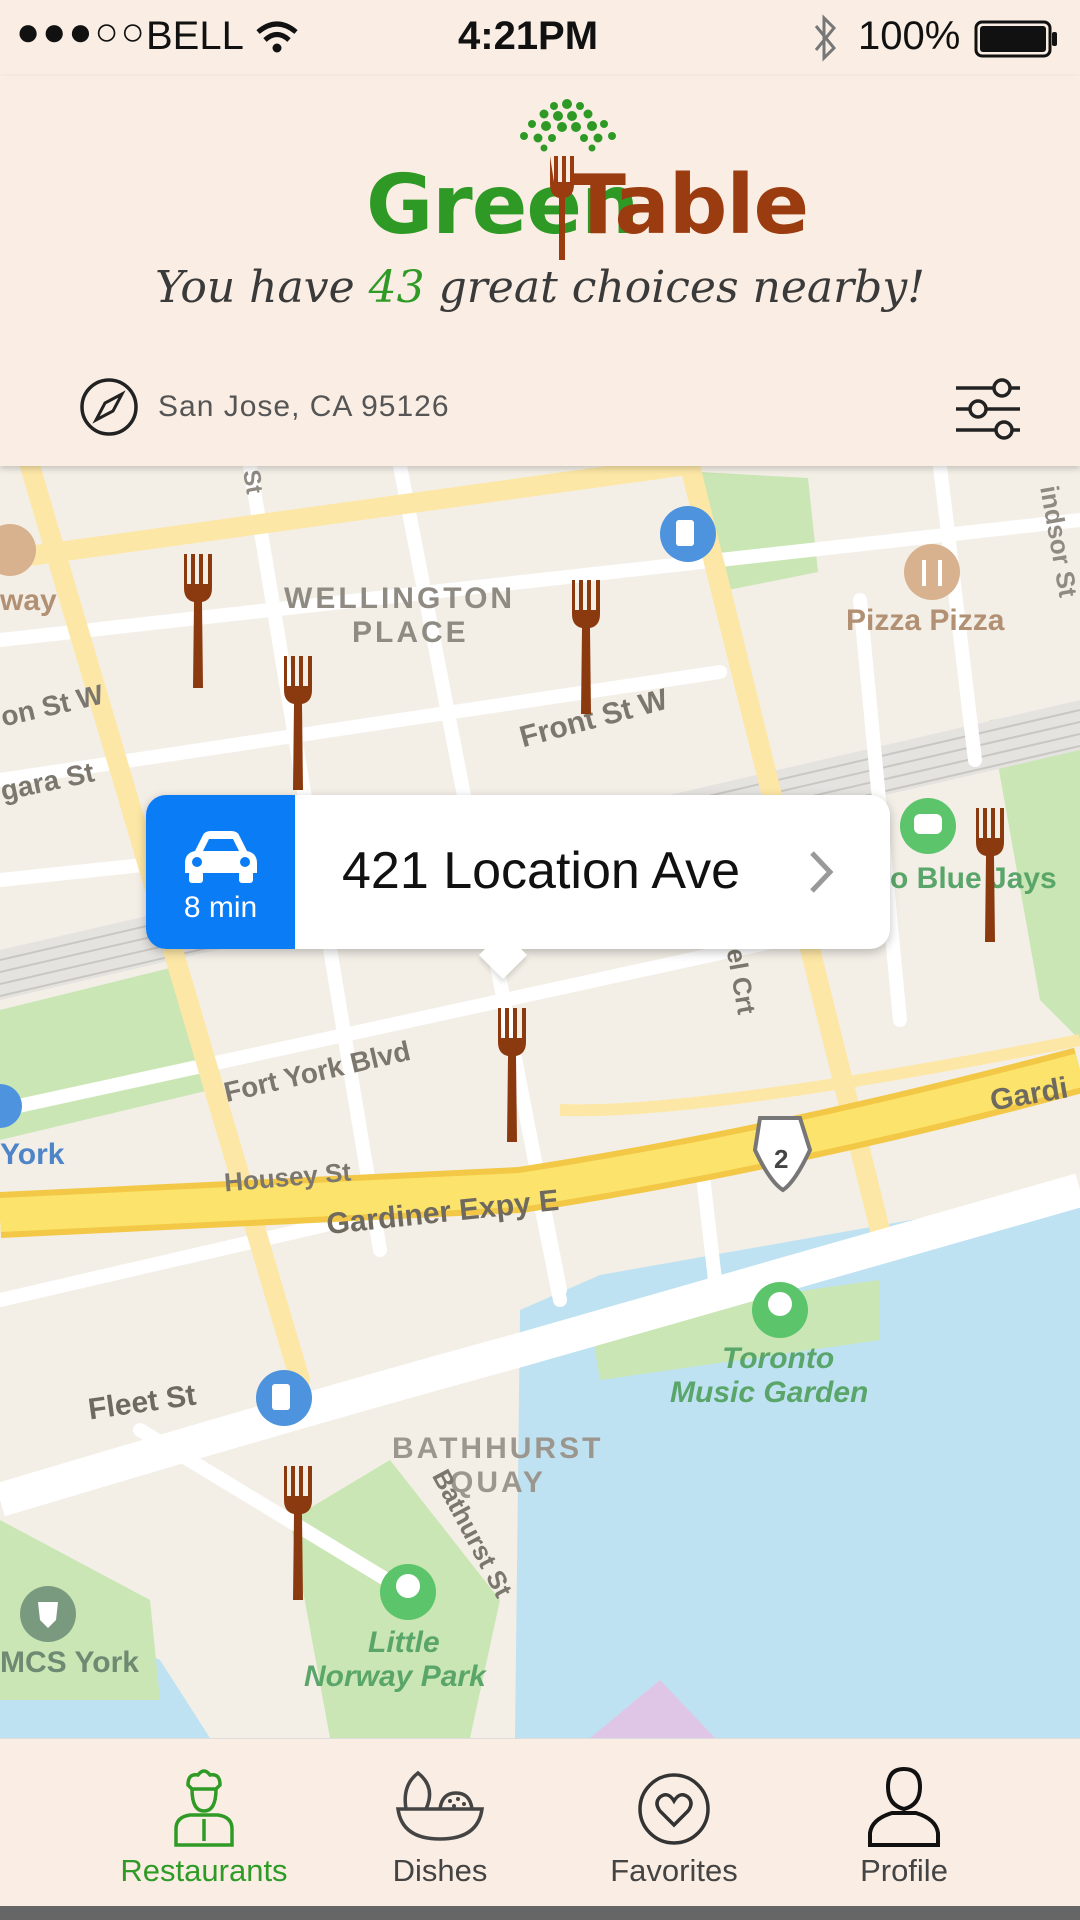 This screenshot has width=1080, height=1920. What do you see at coordinates (81, 32) in the screenshot?
I see `signal-strength: ●●●○○` at bounding box center [81, 32].